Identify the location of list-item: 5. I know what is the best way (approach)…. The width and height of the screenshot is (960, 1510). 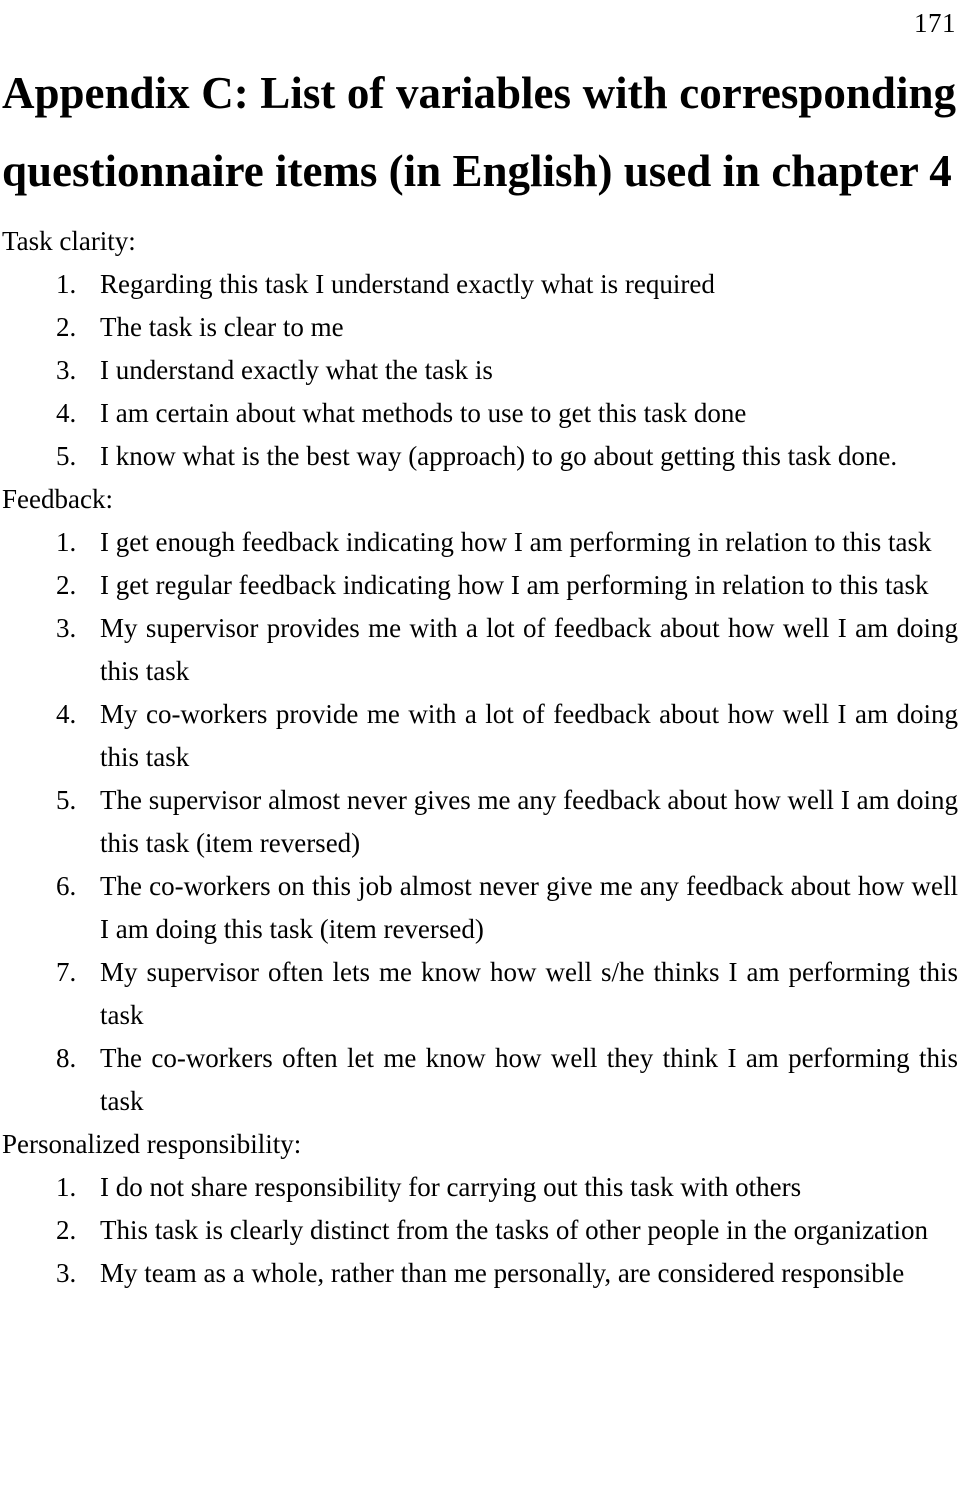
(480, 456).